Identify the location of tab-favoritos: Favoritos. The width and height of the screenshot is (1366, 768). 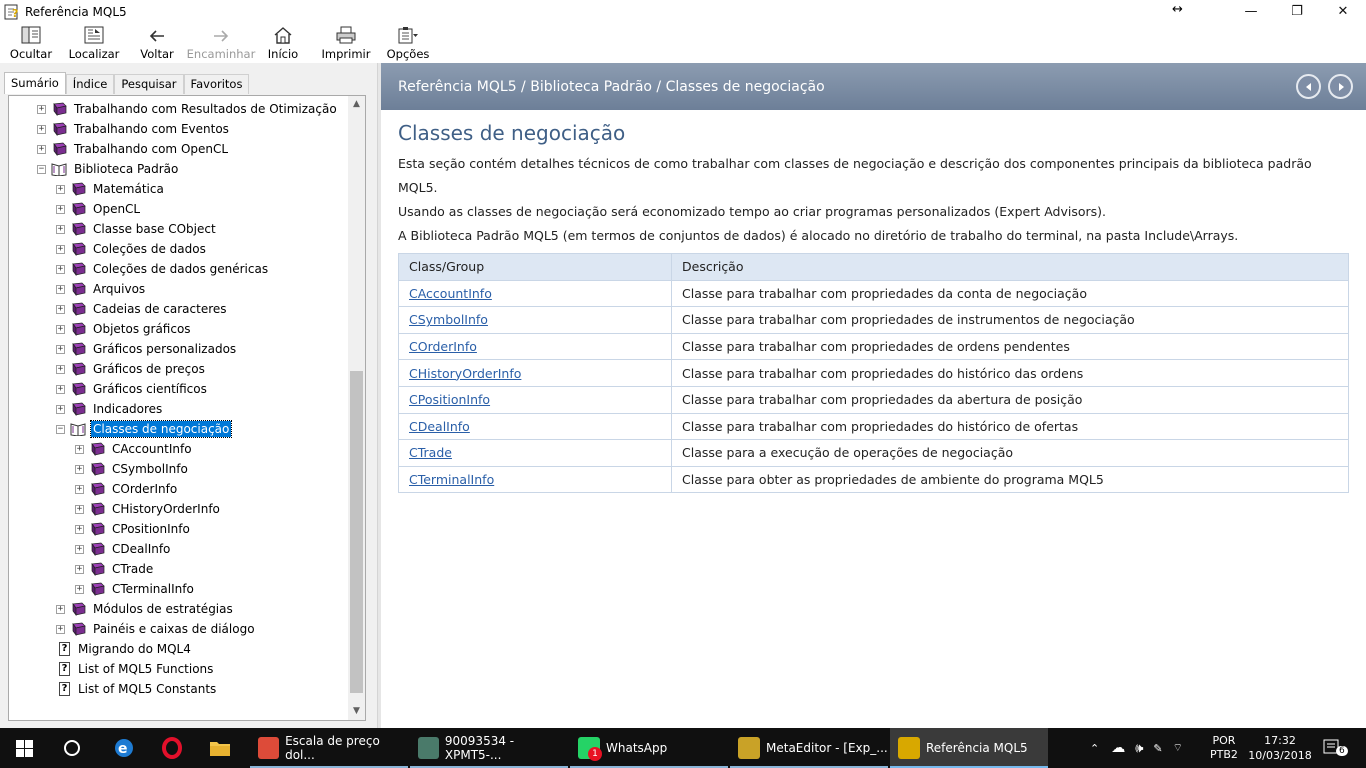
(216, 84).